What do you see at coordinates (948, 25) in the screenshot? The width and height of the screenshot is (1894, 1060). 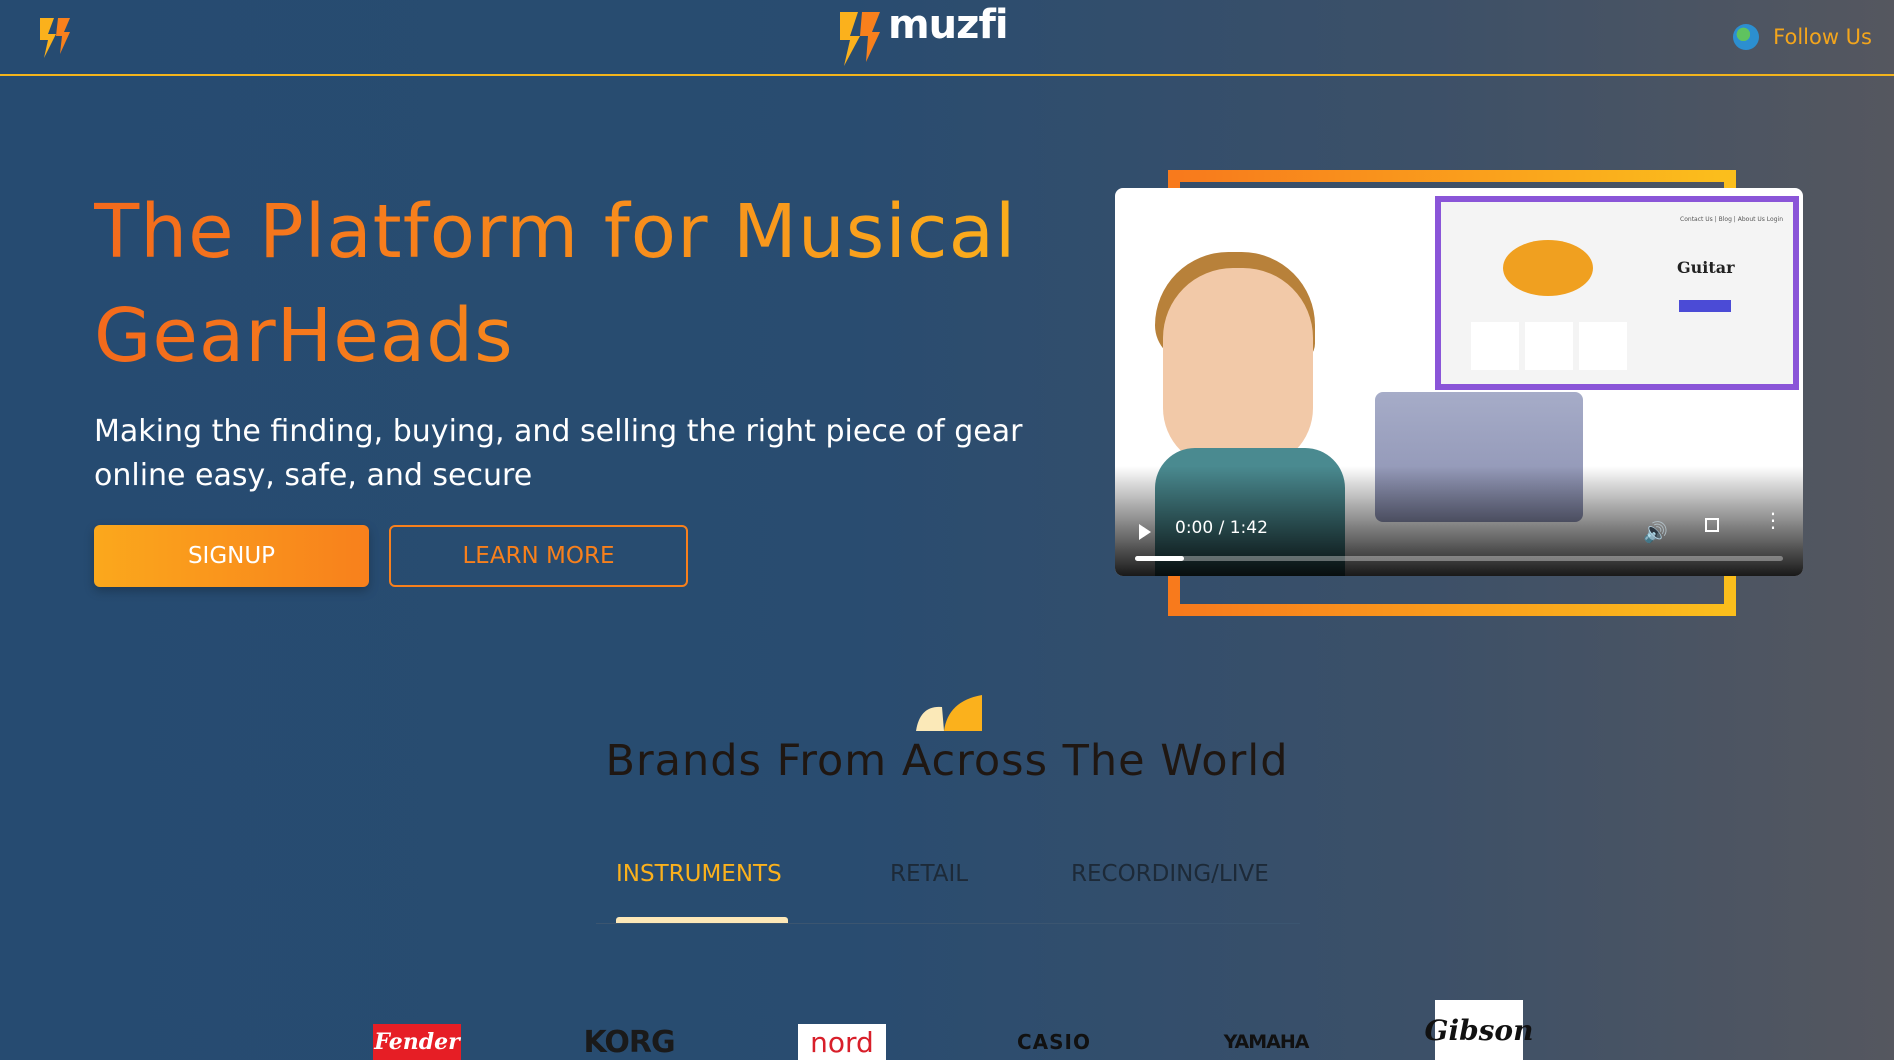 I see `brand-name: muzfi` at bounding box center [948, 25].